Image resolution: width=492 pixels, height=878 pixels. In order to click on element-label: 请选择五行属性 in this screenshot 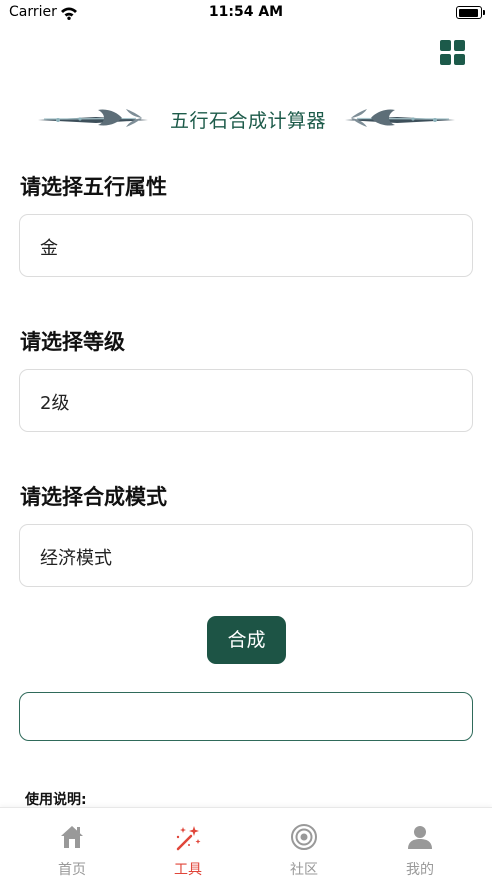, I will do `click(93, 187)`.